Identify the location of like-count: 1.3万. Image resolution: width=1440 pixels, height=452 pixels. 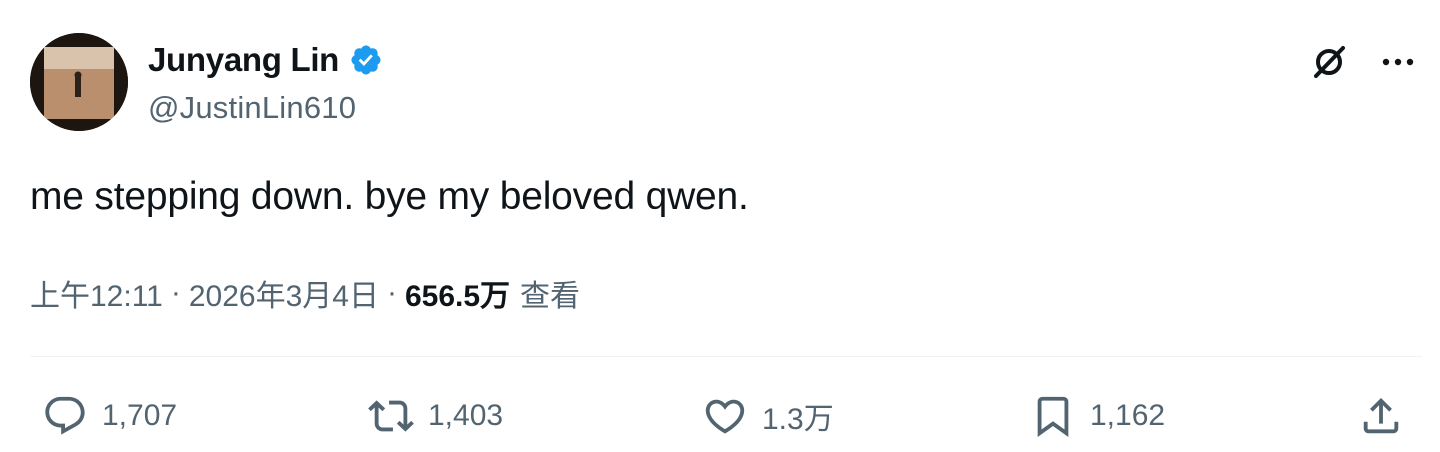
(798, 419).